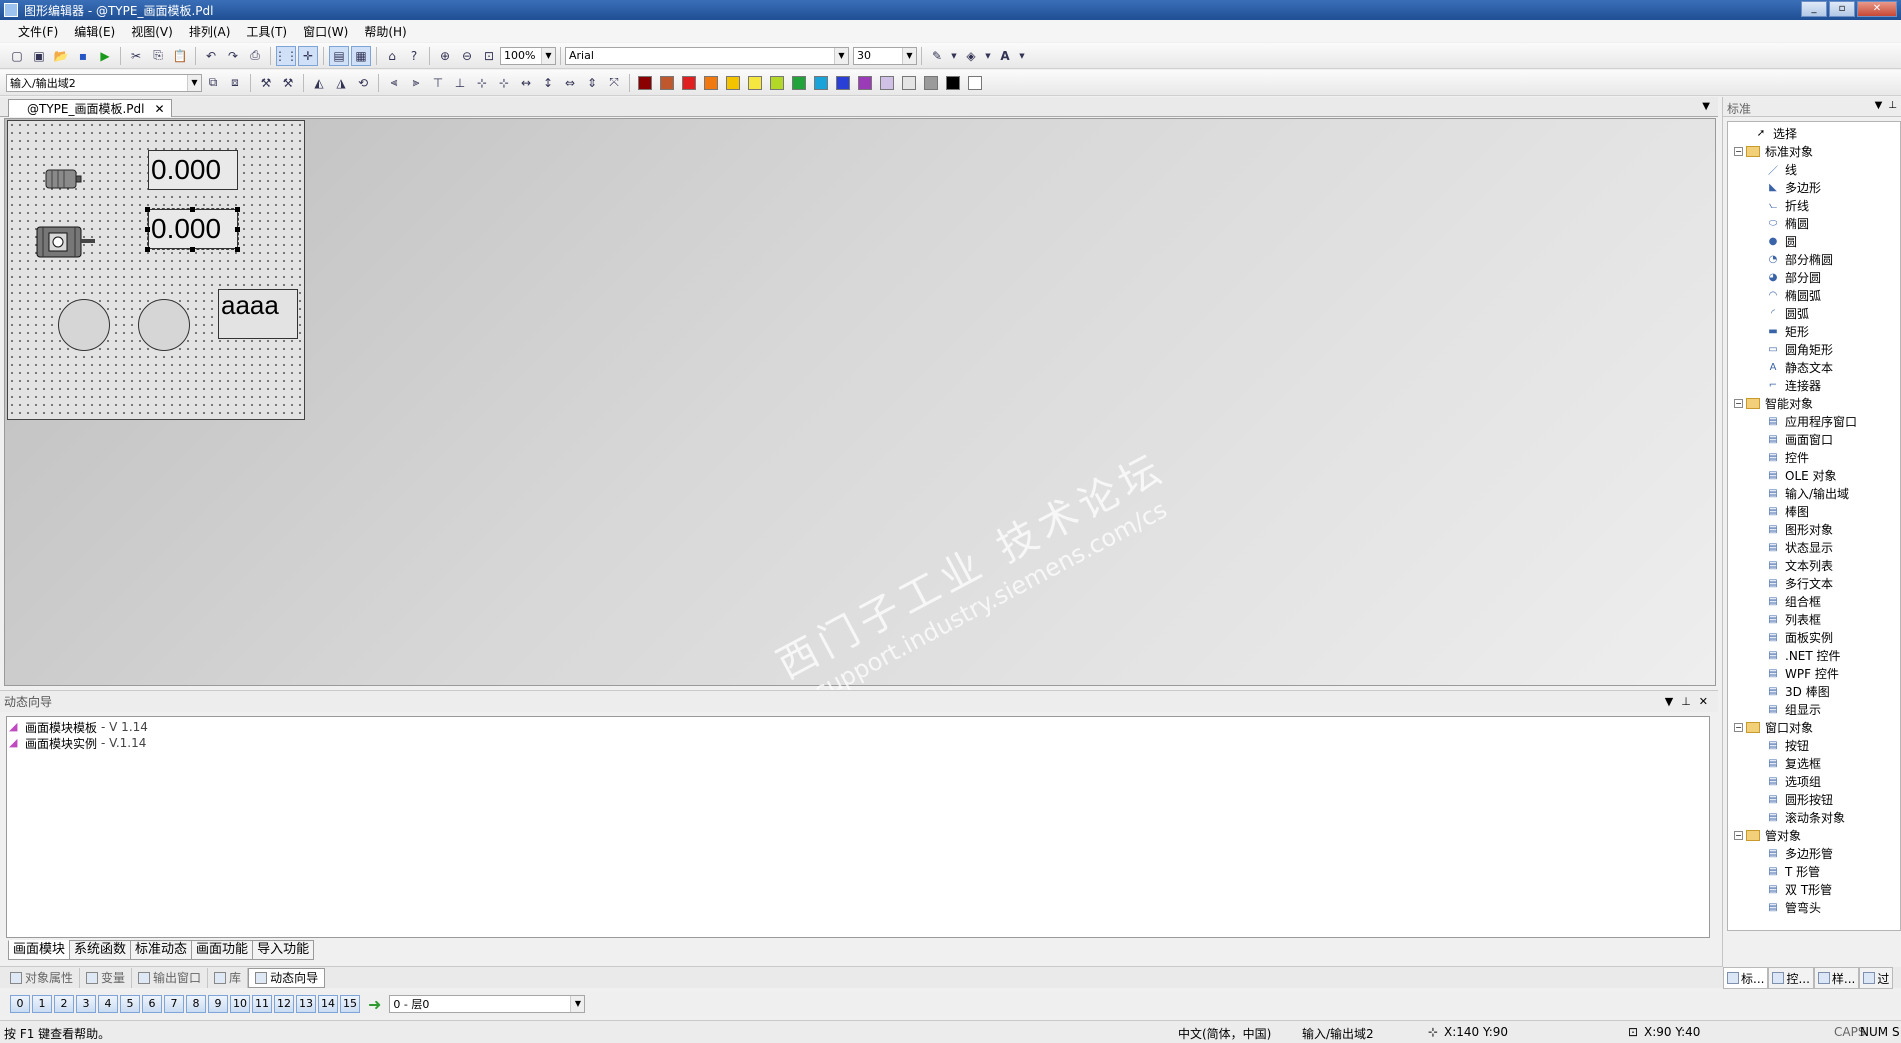 This screenshot has height=1043, width=1901. I want to click on tab-picture-modules: 画面模块, so click(39, 950).